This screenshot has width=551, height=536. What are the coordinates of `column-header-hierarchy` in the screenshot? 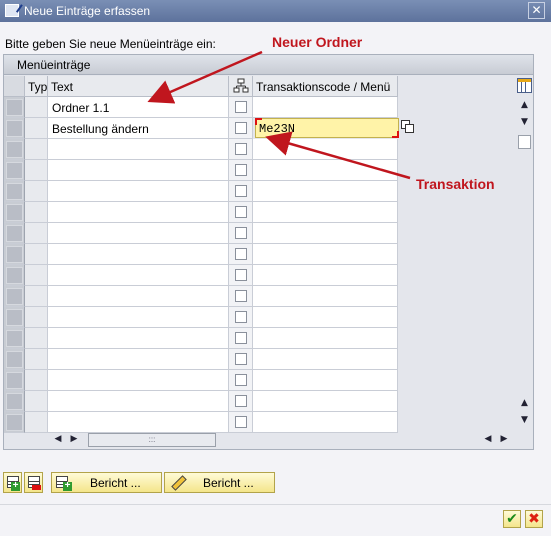 It's located at (241, 86).